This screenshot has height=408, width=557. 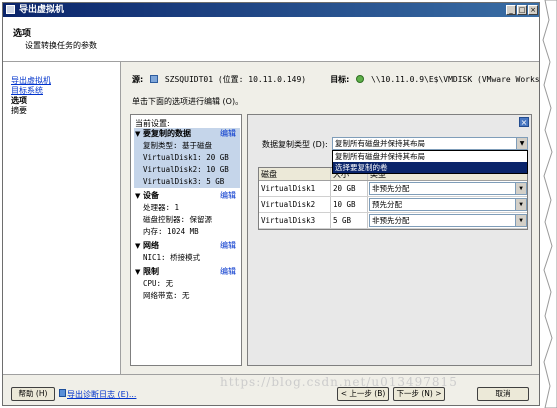 I want to click on source-value: SZSQUIDT01 (位置: 10.11.0.149), so click(x=235, y=79).